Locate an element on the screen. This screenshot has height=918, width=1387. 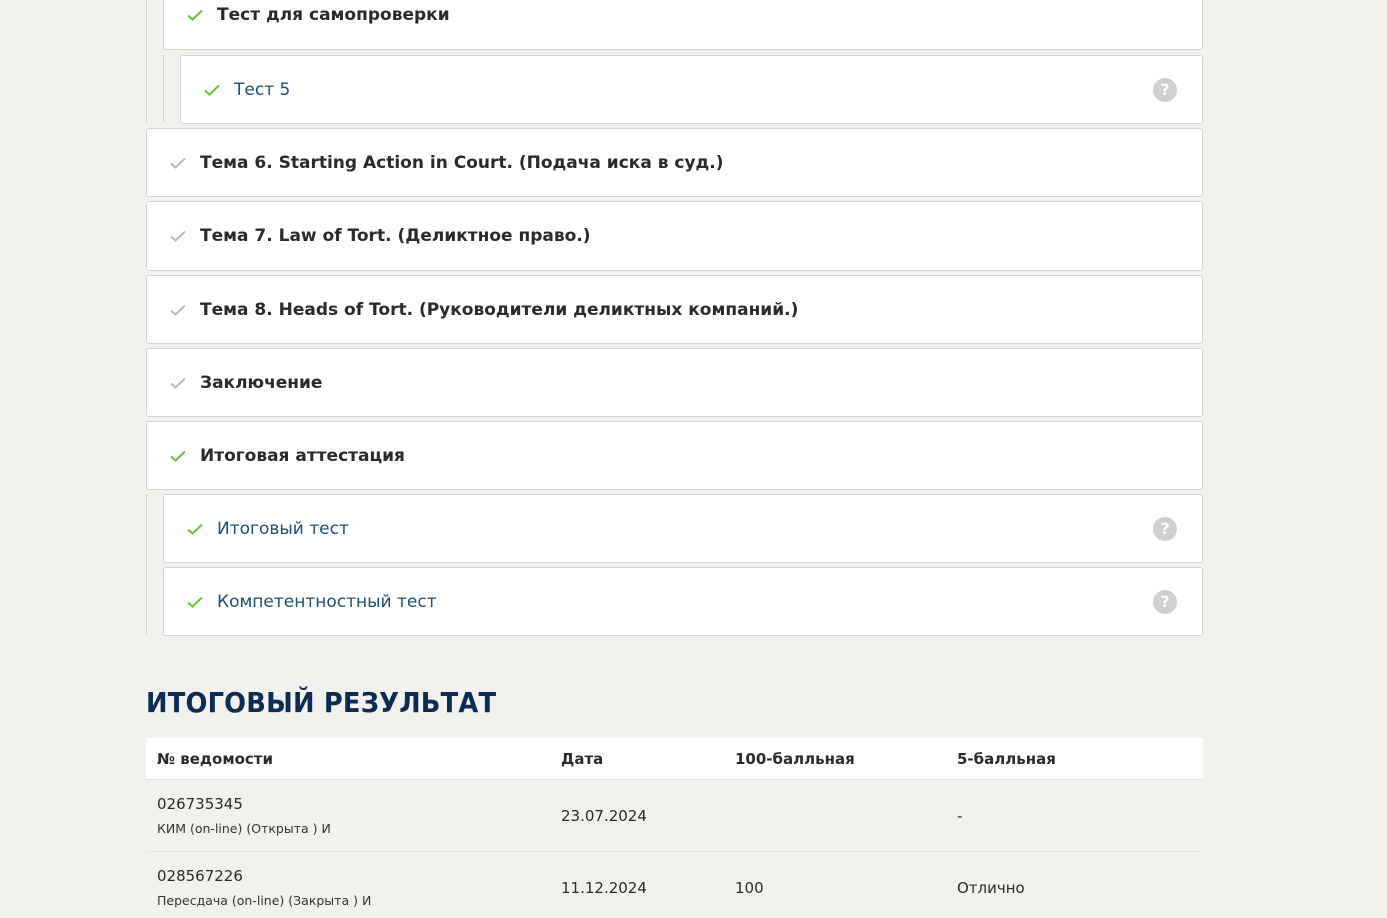
record-type: Пересдача (on-line) (Закрыта ) И is located at coordinates (264, 900).